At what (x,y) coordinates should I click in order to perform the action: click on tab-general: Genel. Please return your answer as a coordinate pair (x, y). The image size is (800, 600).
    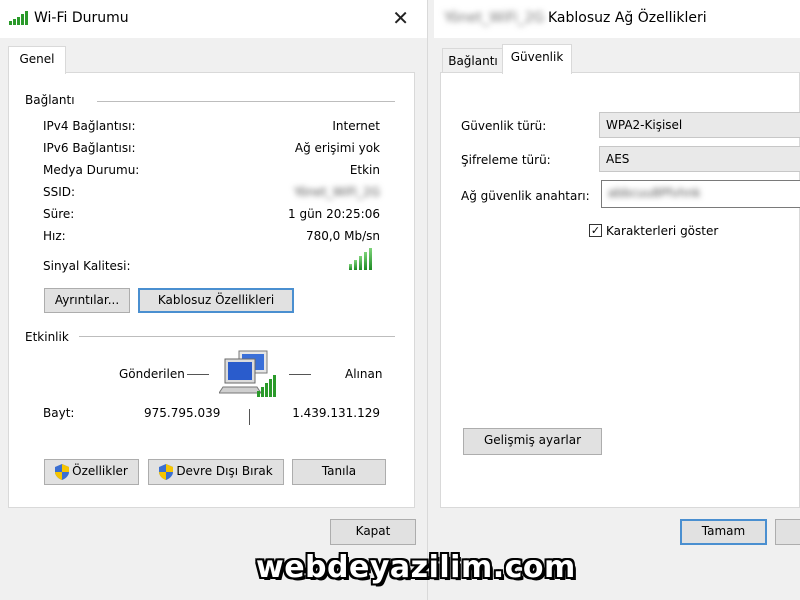
    Looking at the image, I should click on (37, 60).